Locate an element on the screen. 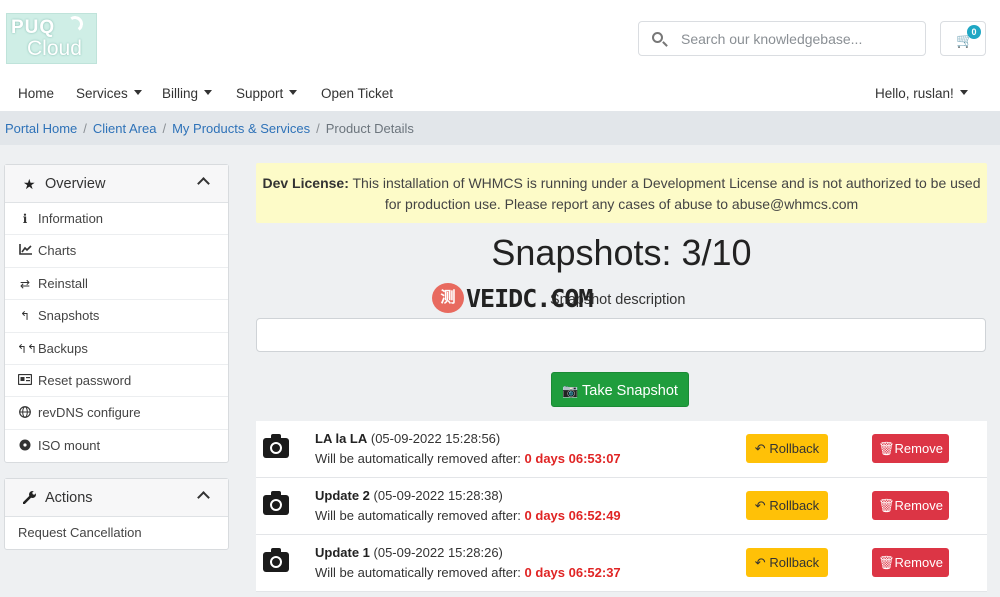 The height and width of the screenshot is (597, 1000). sidebar-item-label: ISO mount is located at coordinates (69, 445).